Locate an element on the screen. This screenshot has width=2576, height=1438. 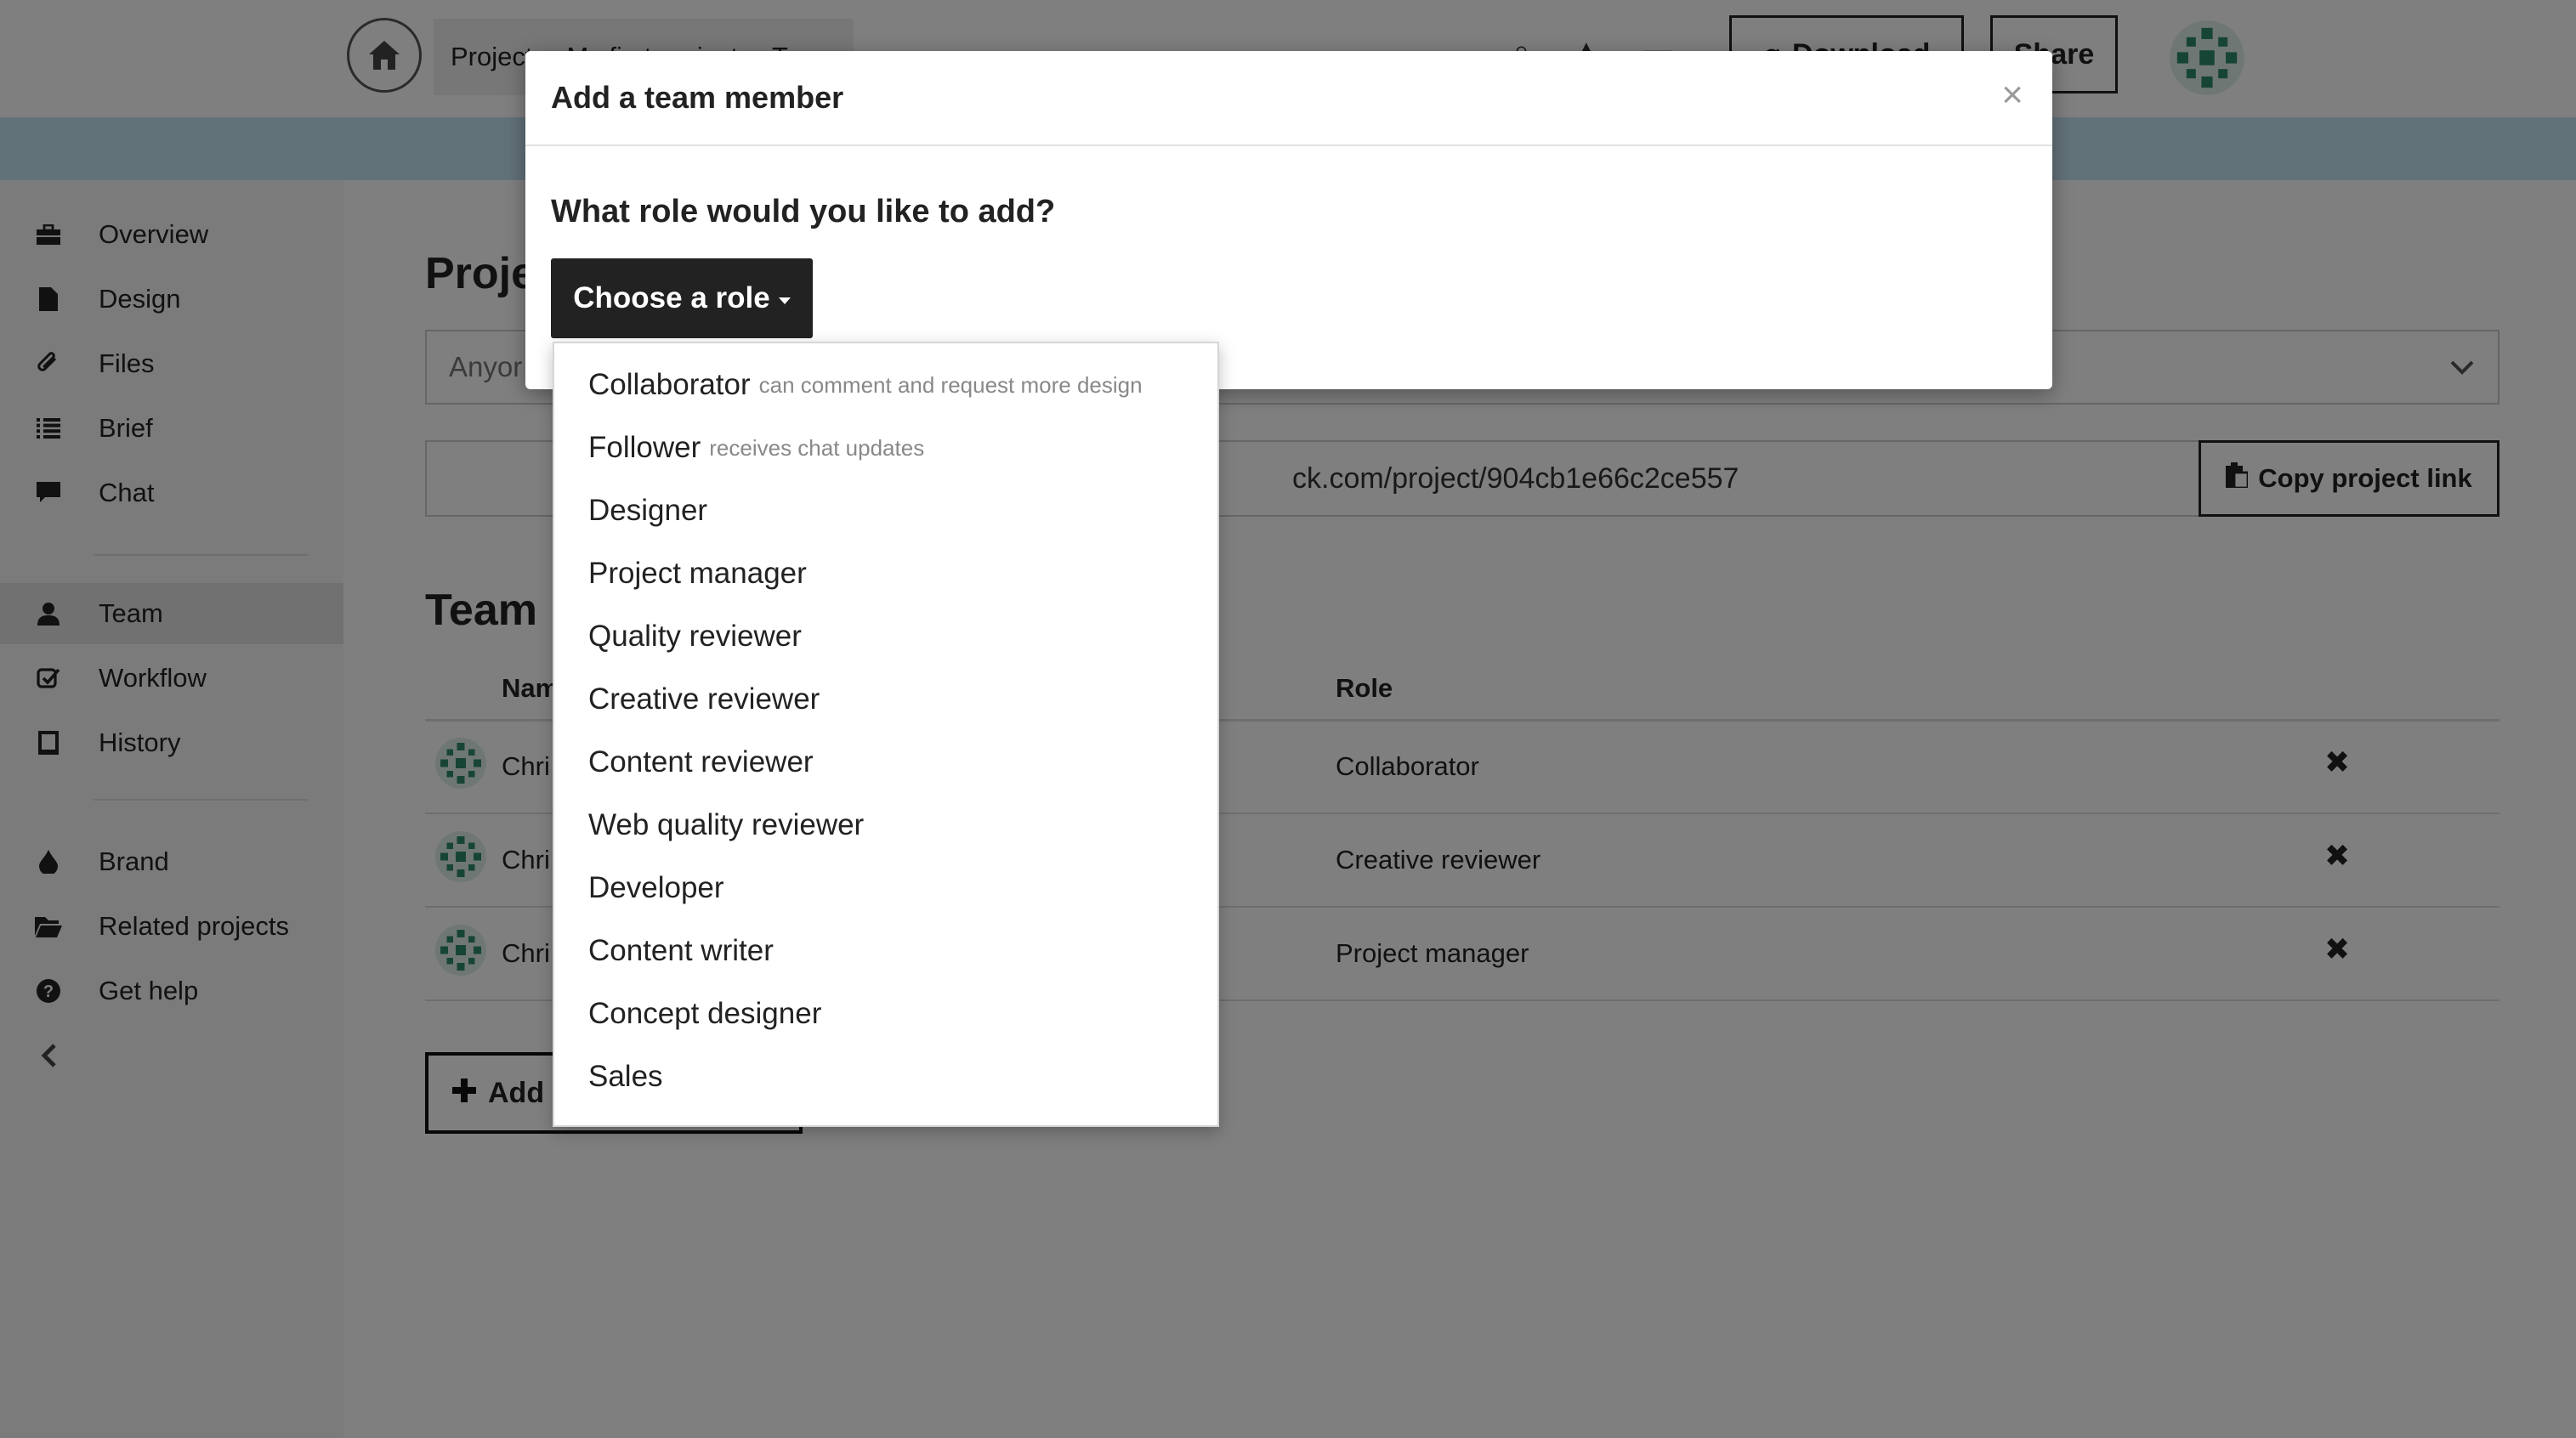
role-option-label: Follower is located at coordinates (645, 447).